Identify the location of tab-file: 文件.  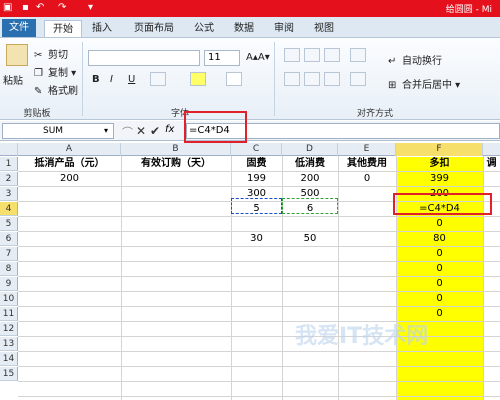
(19, 28).